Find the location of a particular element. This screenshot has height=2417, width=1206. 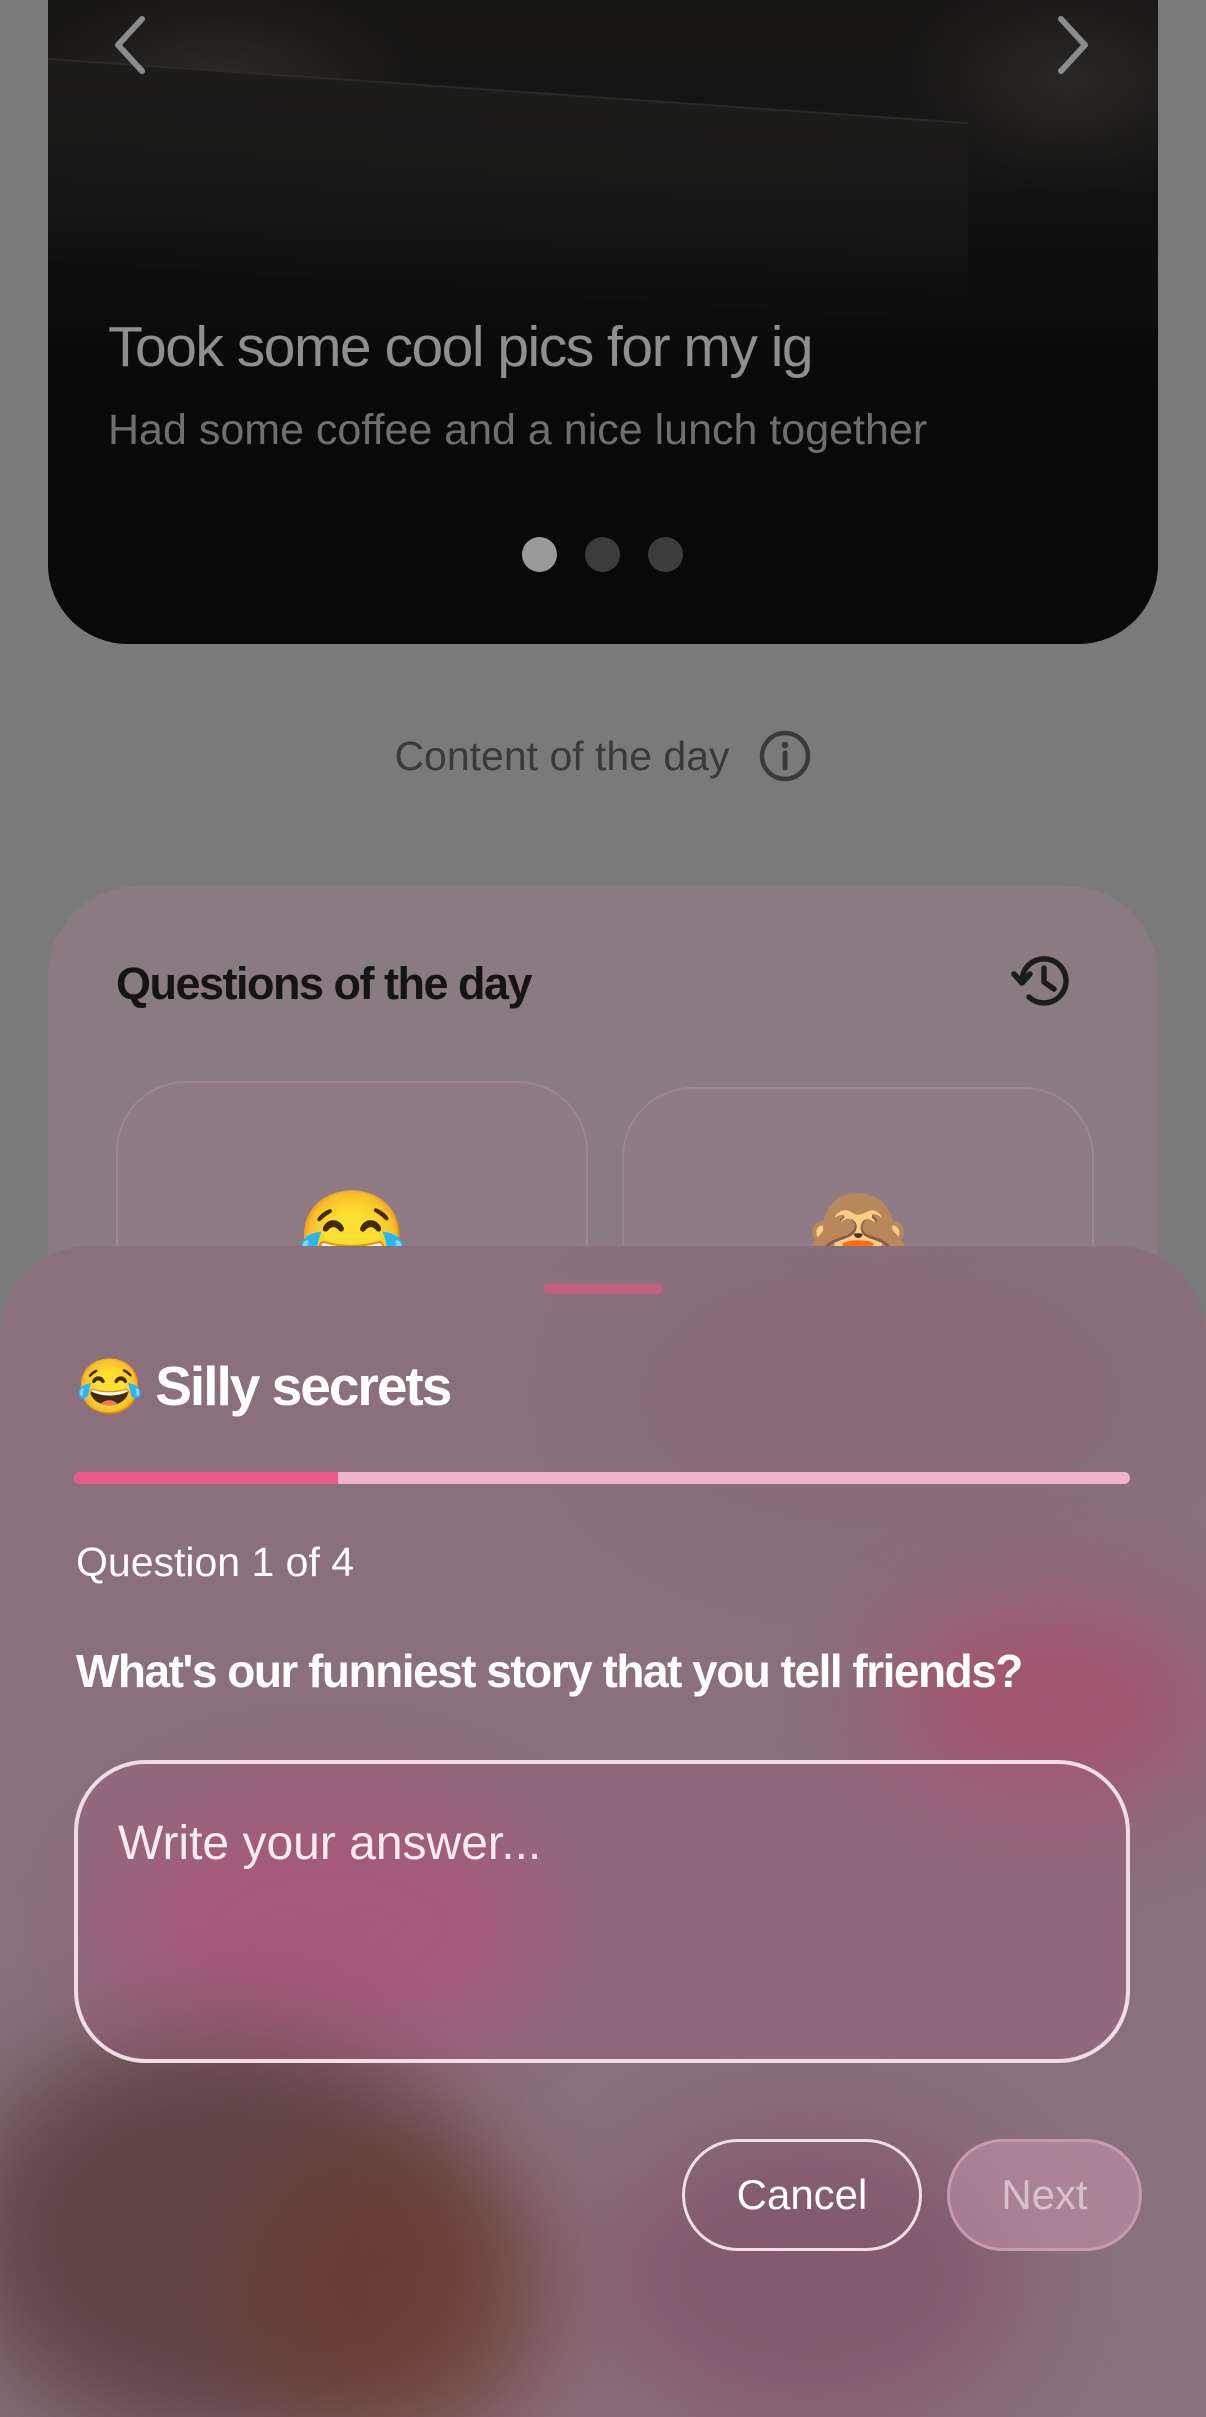

carousel-next-button is located at coordinates (1073, 45).